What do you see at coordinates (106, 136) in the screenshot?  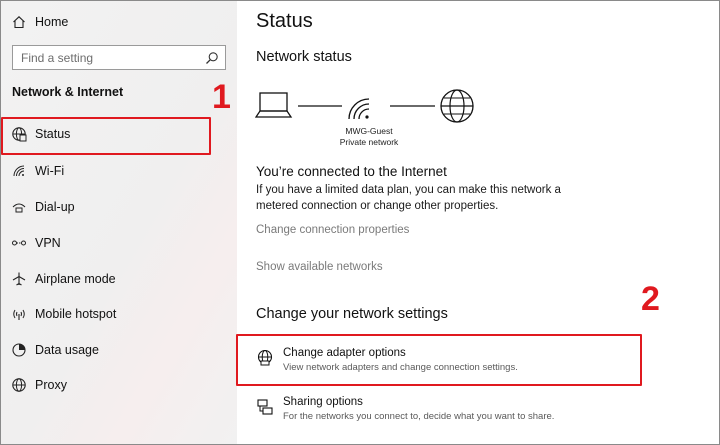 I see `status-highlight-box` at bounding box center [106, 136].